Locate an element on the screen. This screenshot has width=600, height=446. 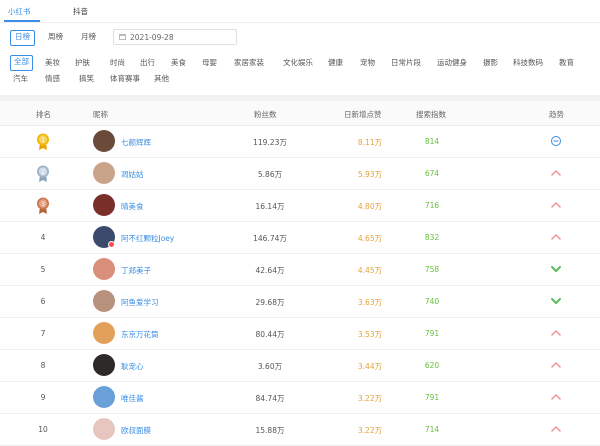
search-index: 714 is located at coordinates (432, 429).